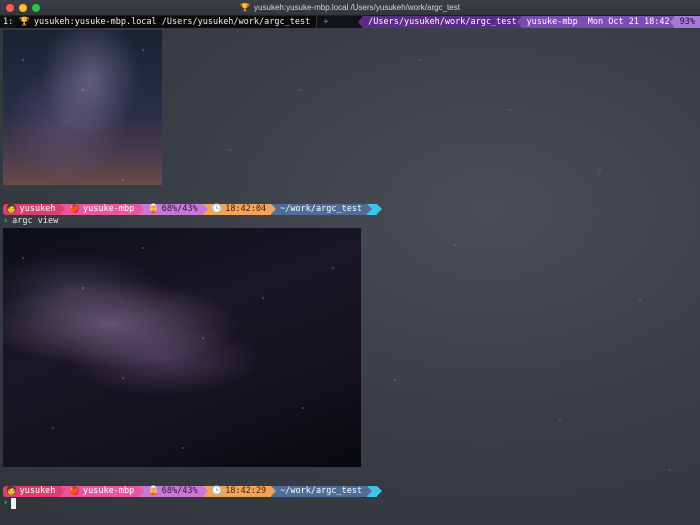 This screenshot has width=700, height=525. What do you see at coordinates (10, 503) in the screenshot?
I see `input-line: ›` at bounding box center [10, 503].